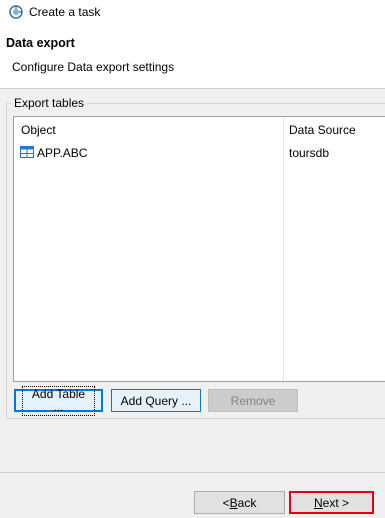  What do you see at coordinates (27, 152) in the screenshot?
I see `table-icon` at bounding box center [27, 152].